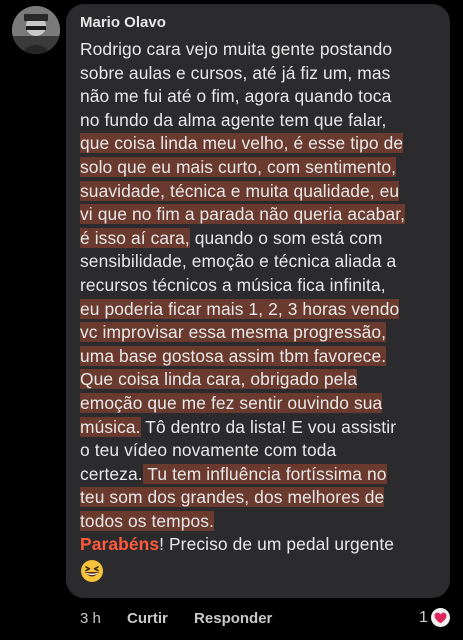 This screenshot has width=463, height=640. I want to click on highlighted-text: todos os tempos., so click(147, 520).